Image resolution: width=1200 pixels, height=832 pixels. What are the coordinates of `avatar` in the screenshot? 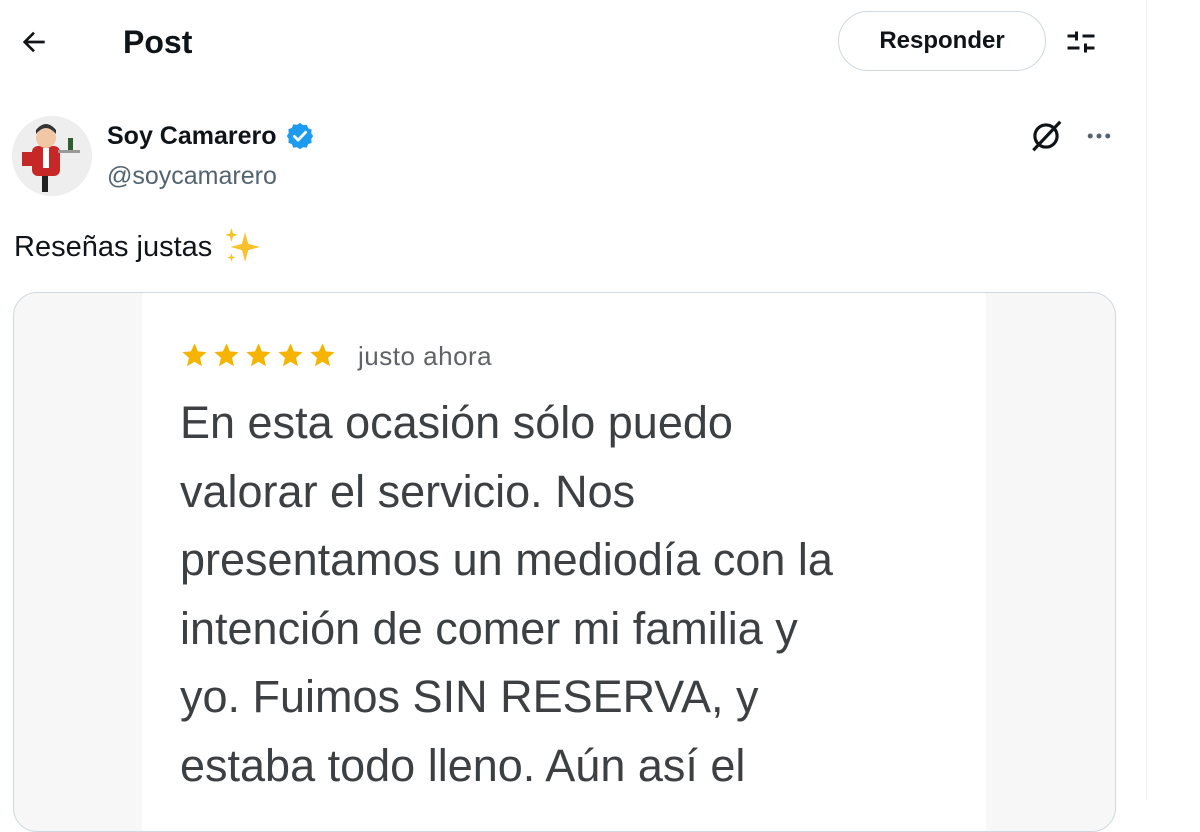 It's located at (52, 156).